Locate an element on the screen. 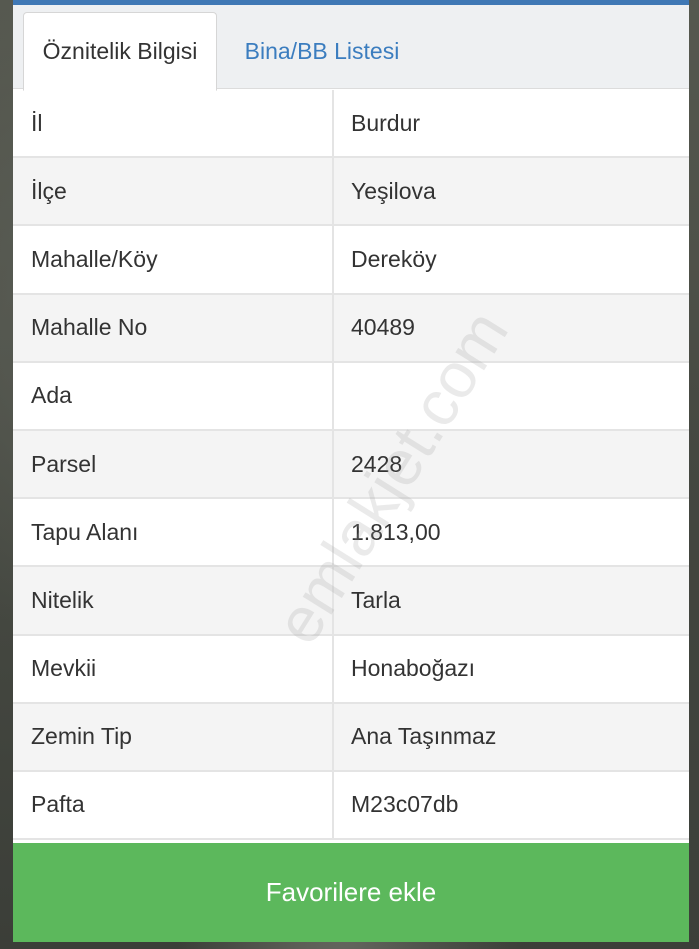 The height and width of the screenshot is (949, 699). row-key: Parsel is located at coordinates (173, 464).